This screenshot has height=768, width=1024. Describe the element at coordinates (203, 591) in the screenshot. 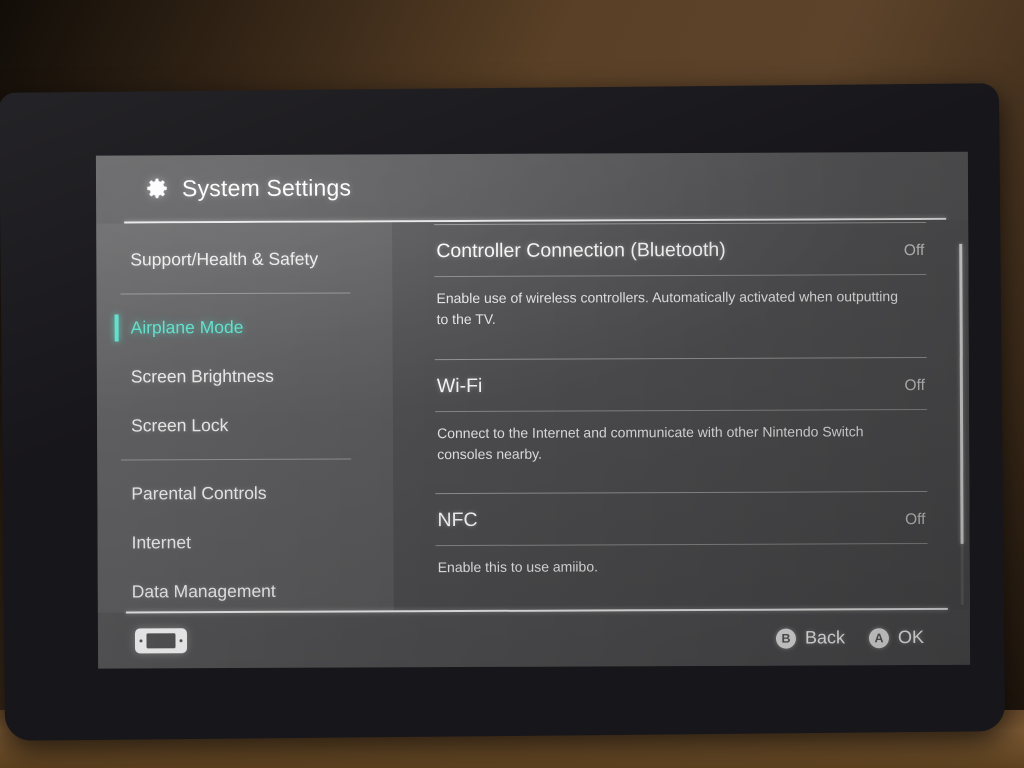

I see `sidebar-item-label: Data Management` at that location.